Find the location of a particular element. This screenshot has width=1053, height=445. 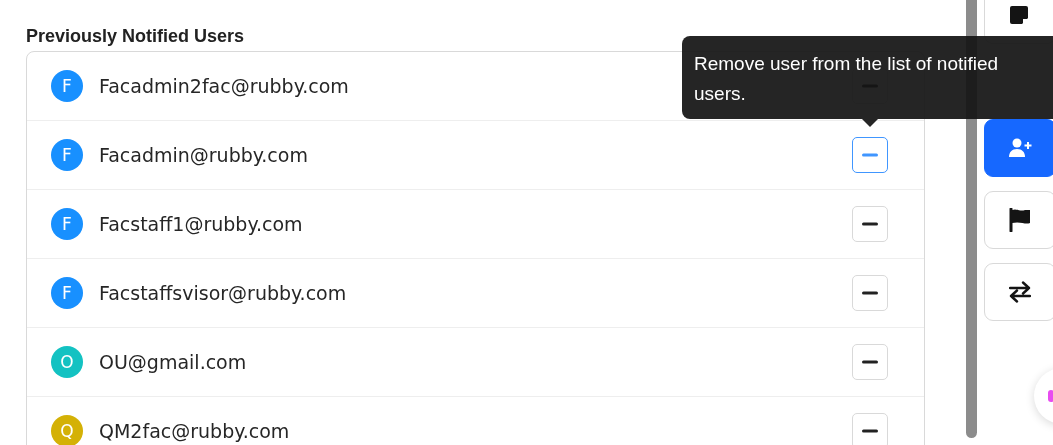

avatar: Q is located at coordinates (67, 430).